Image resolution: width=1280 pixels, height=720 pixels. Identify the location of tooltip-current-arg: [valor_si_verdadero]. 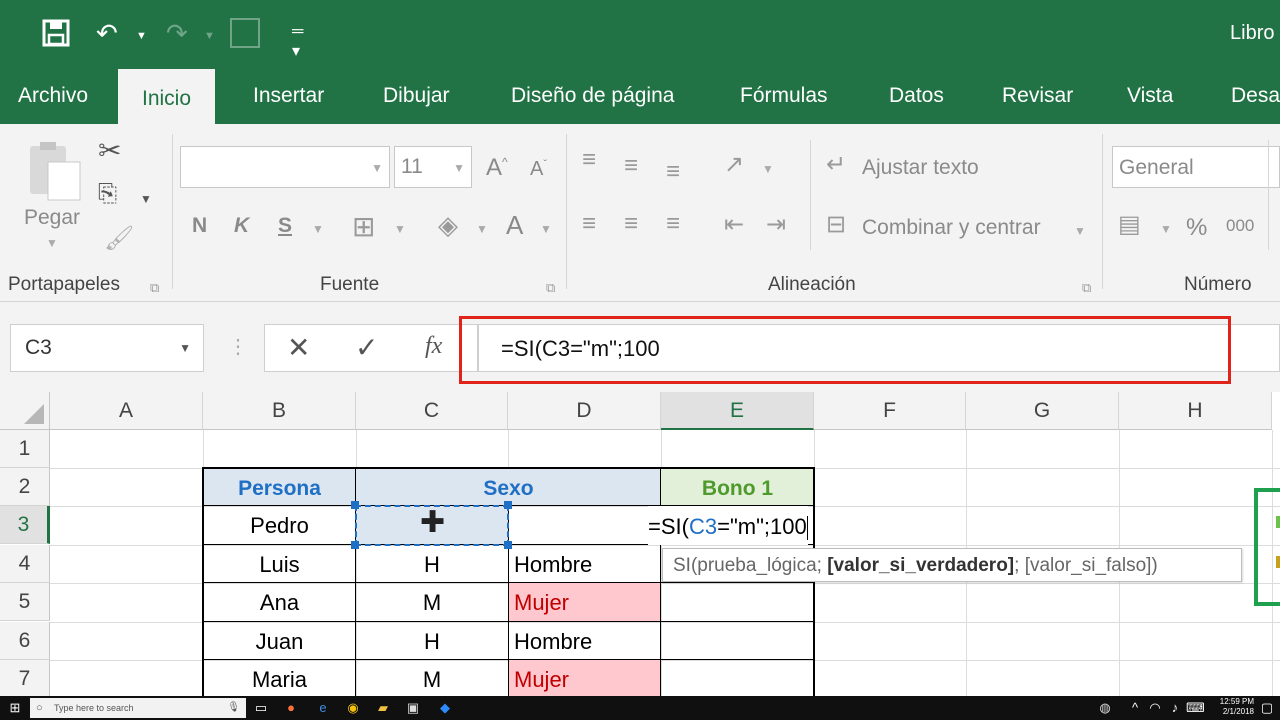
(920, 565).